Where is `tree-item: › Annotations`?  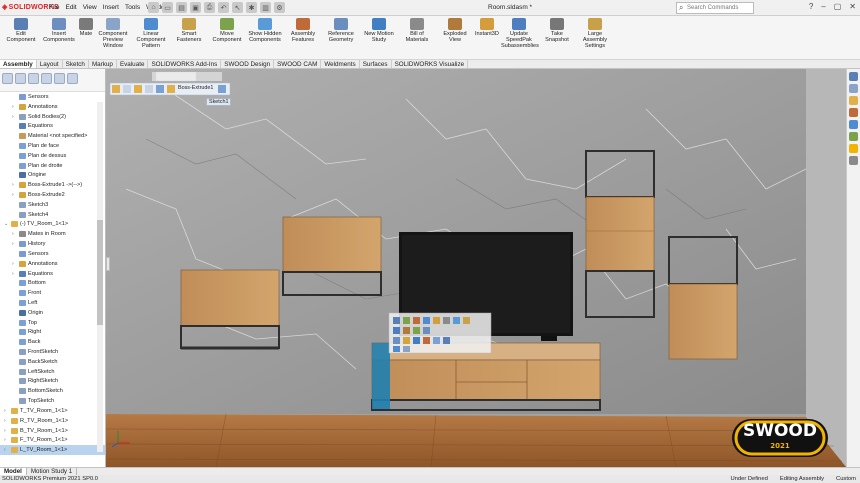 tree-item: › Annotations is located at coordinates (52, 264).